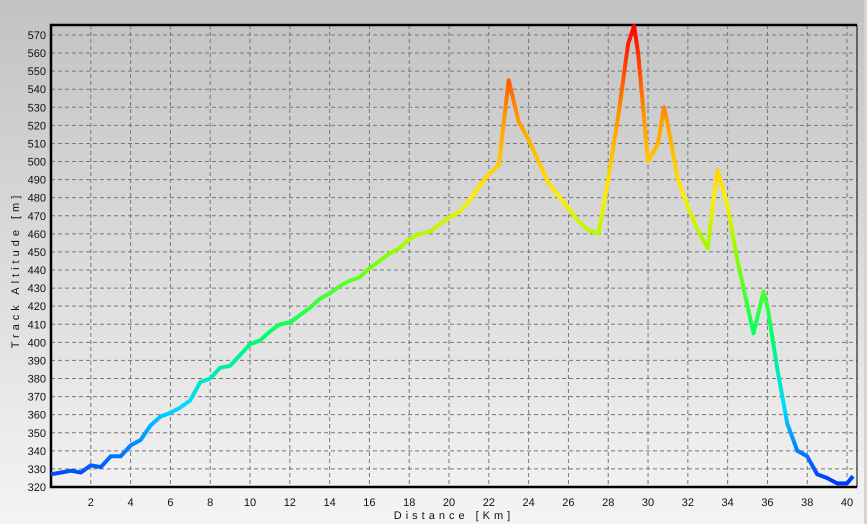 This screenshot has height=524, width=867. Describe the element at coordinates (37, 398) in the screenshot. I see `tick-label: 370` at that location.